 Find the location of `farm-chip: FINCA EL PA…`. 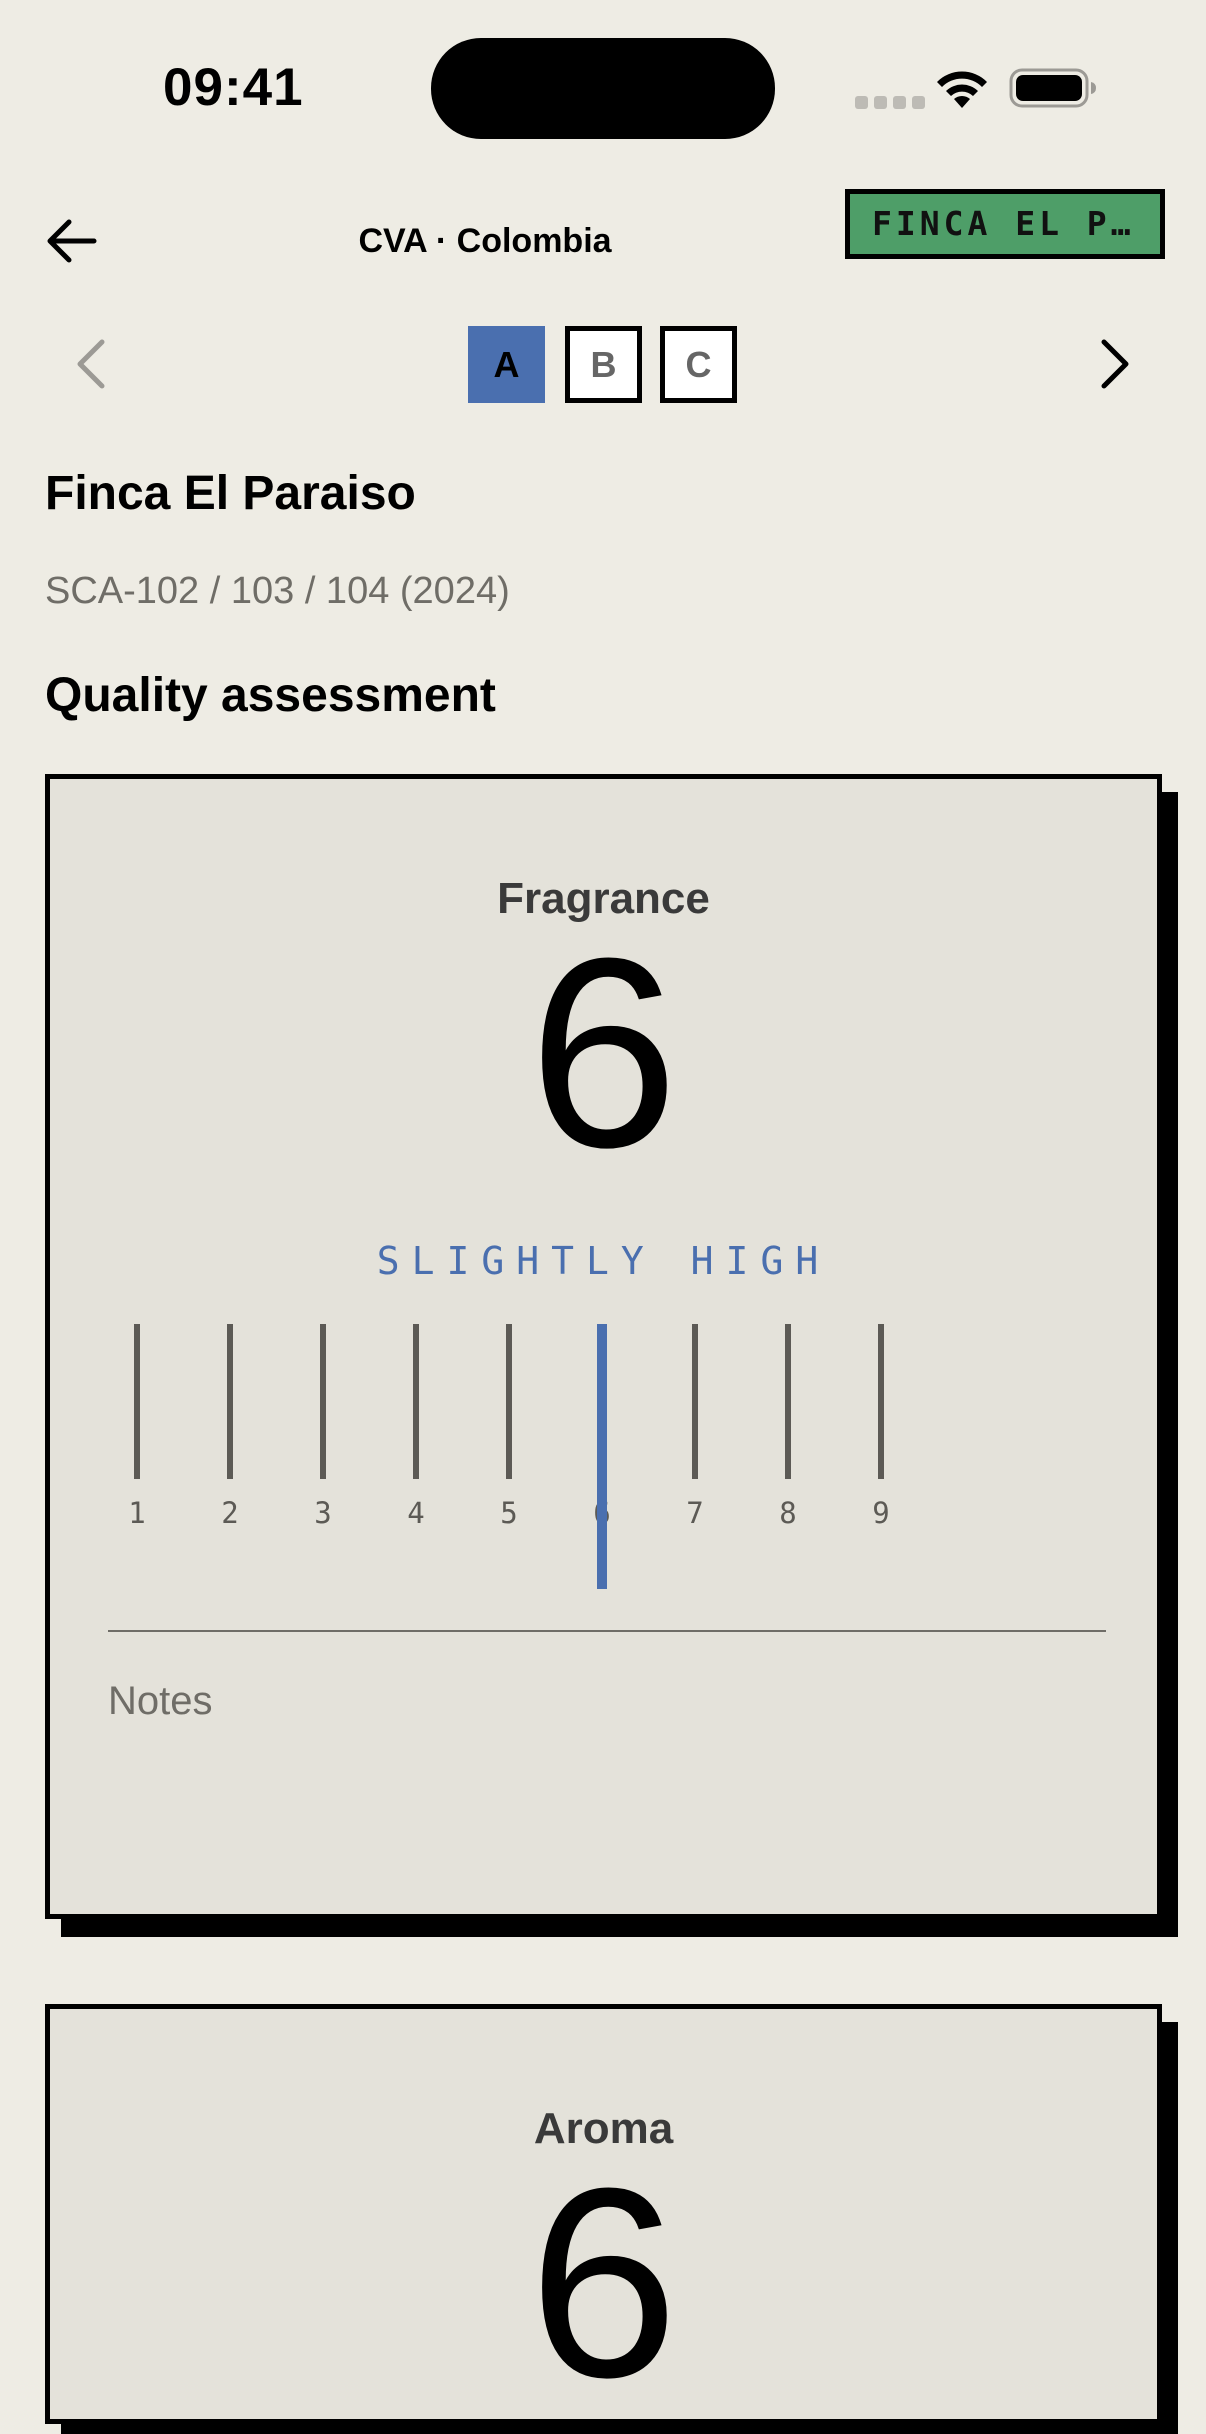

farm-chip: FINCA EL PA… is located at coordinates (1005, 224).